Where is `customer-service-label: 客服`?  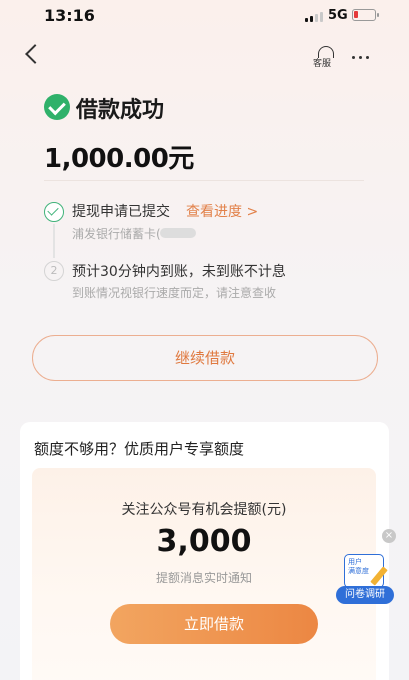 customer-service-label: 客服 is located at coordinates (322, 64).